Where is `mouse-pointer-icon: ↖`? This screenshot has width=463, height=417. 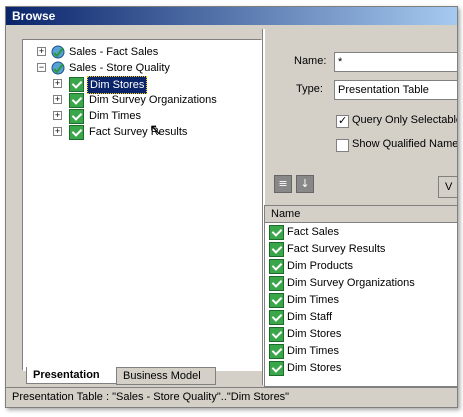 mouse-pointer-icon: ↖ is located at coordinates (156, 129).